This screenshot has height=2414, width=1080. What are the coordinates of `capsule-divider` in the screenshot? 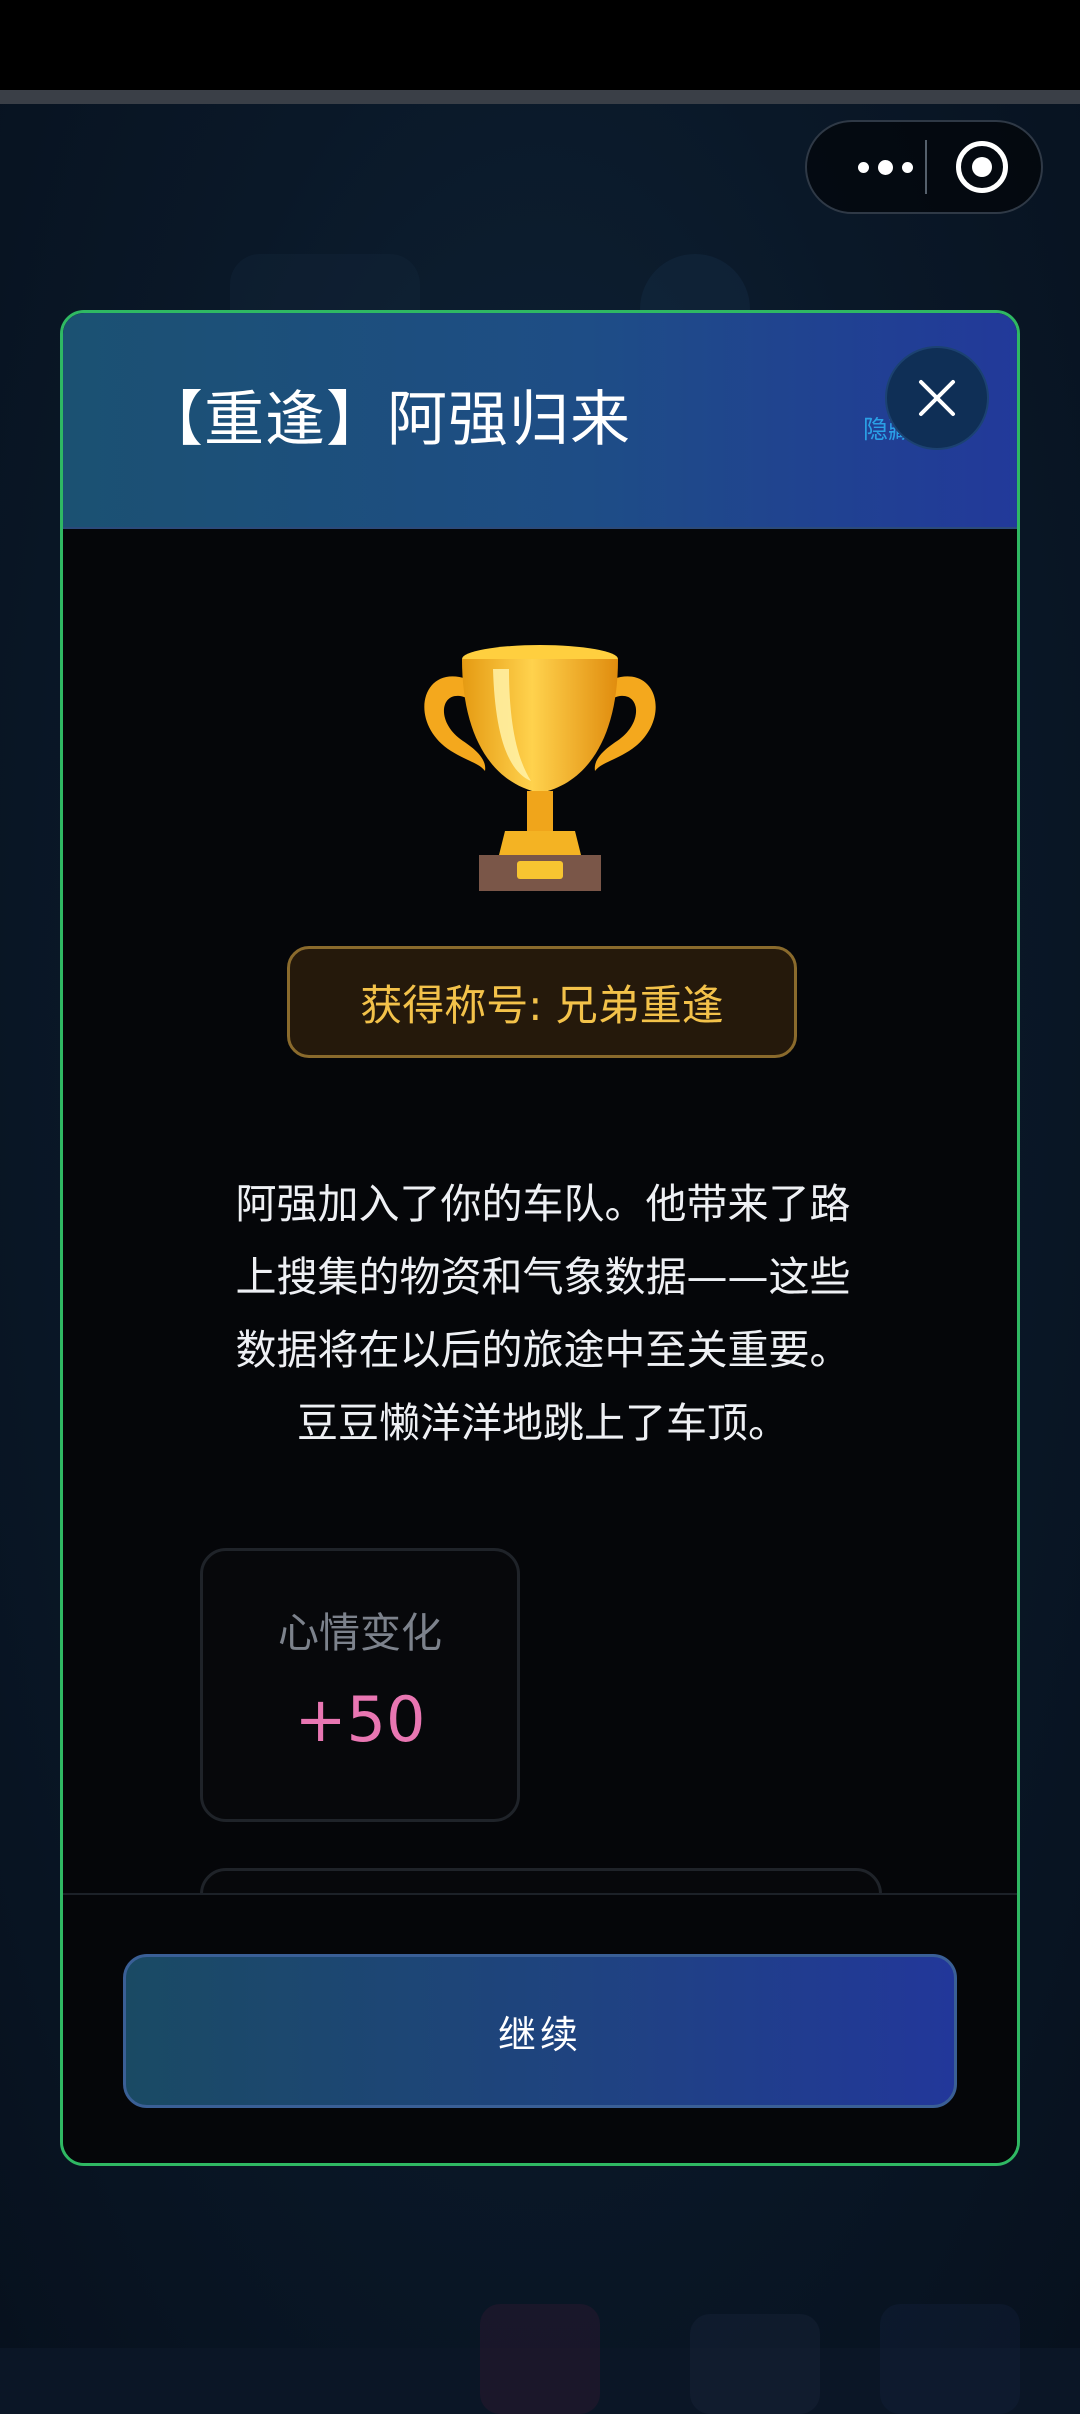 It's located at (926, 167).